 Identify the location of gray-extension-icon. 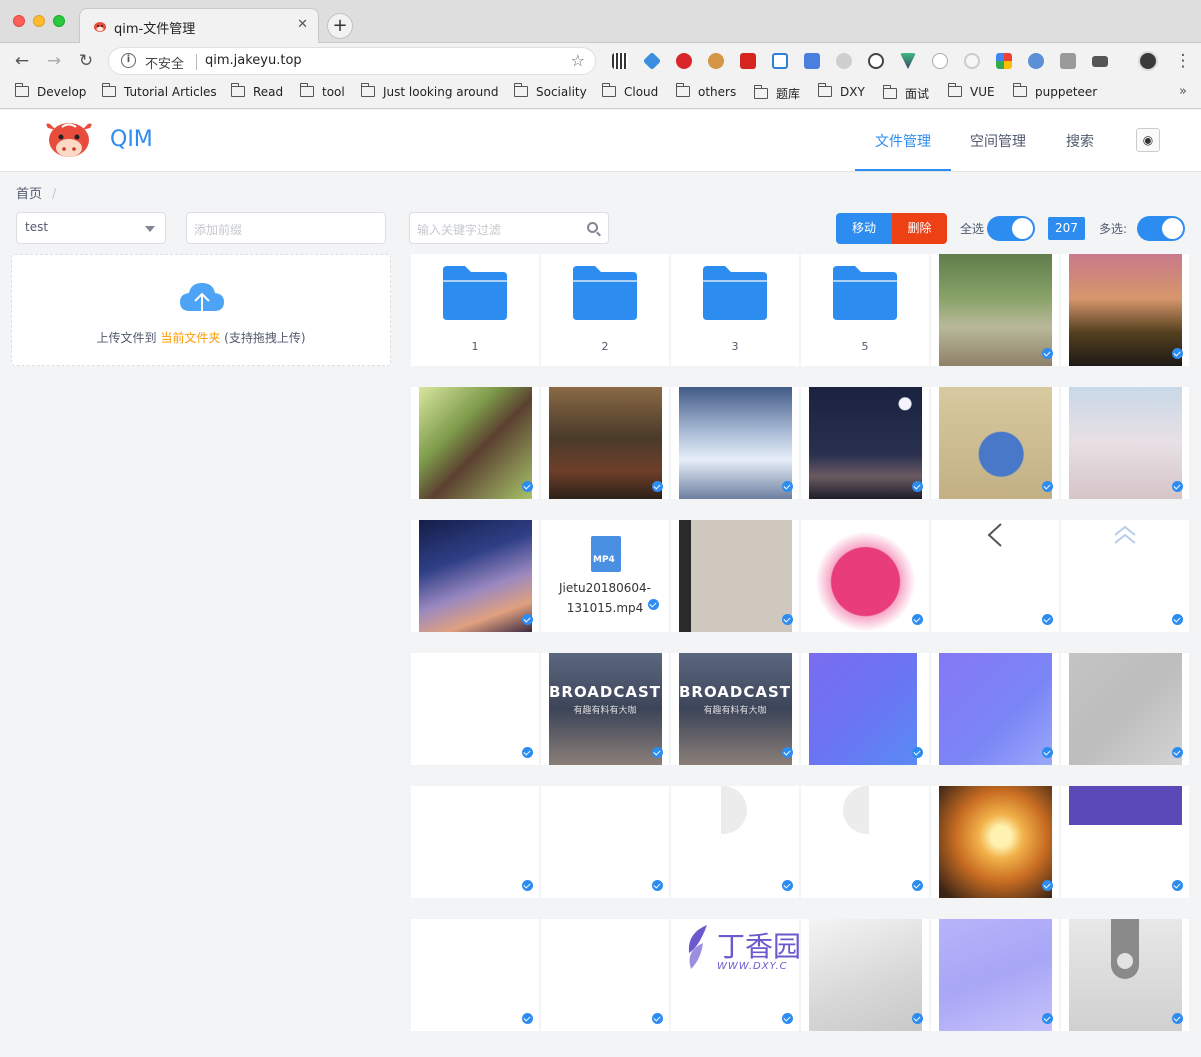
(844, 61).